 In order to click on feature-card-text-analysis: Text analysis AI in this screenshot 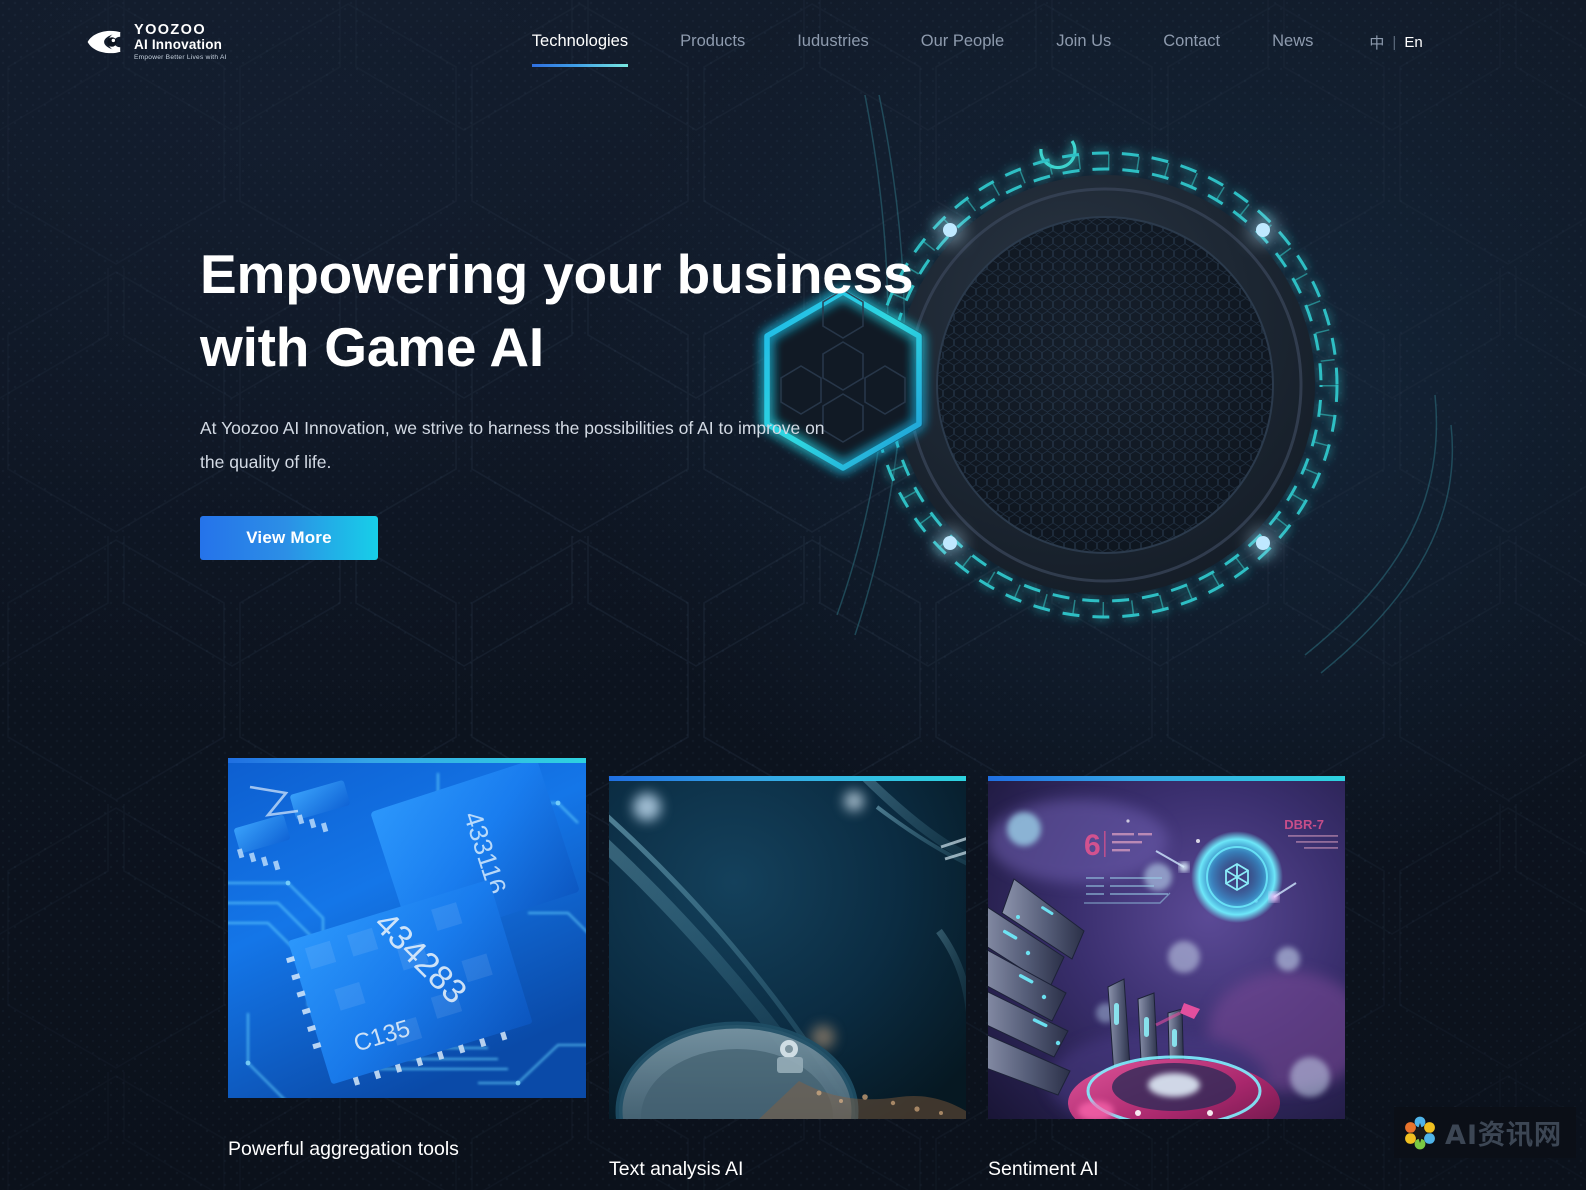, I will do `click(787, 978)`.